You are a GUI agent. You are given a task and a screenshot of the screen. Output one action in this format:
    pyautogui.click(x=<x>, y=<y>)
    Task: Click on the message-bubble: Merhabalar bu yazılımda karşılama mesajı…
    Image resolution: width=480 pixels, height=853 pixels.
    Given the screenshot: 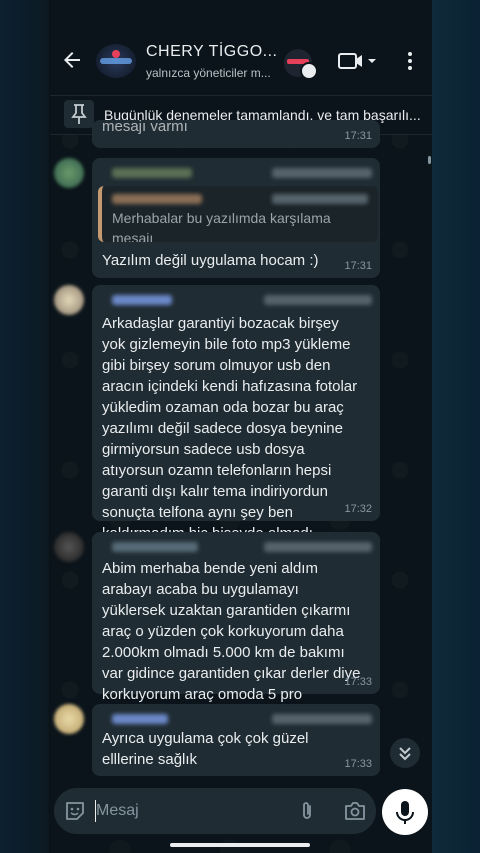 What is the action you would take?
    pyautogui.click(x=236, y=218)
    